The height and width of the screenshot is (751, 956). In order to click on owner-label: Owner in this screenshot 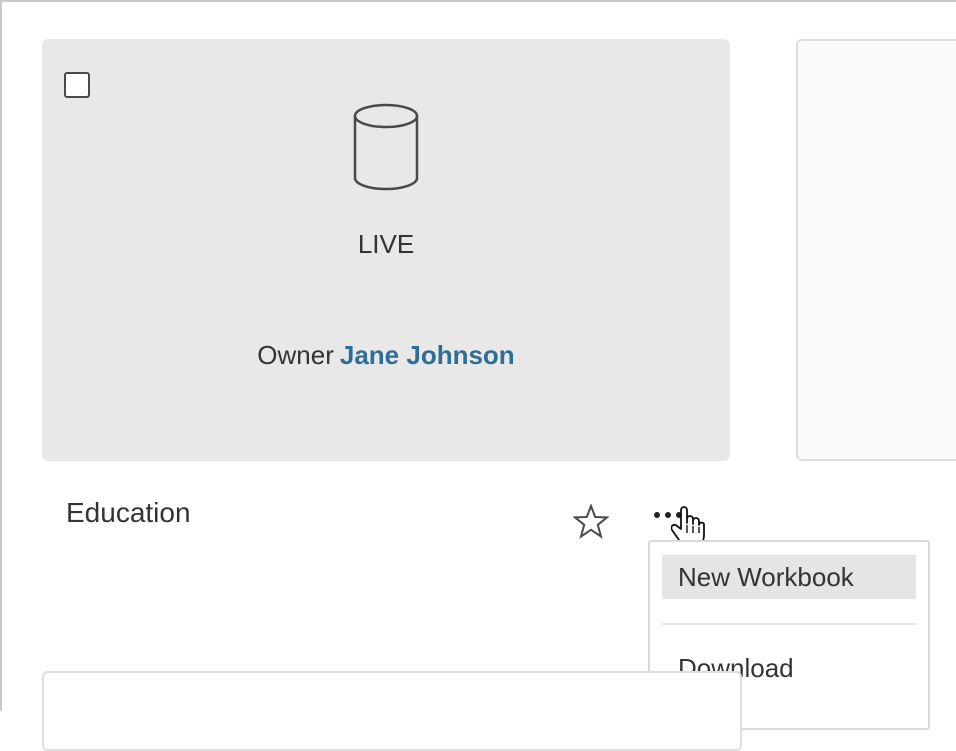, I will do `click(295, 355)`.